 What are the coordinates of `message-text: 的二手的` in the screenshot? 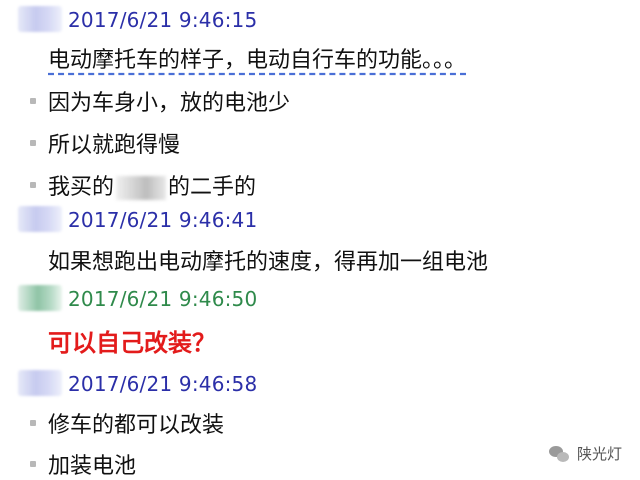 It's located at (212, 187).